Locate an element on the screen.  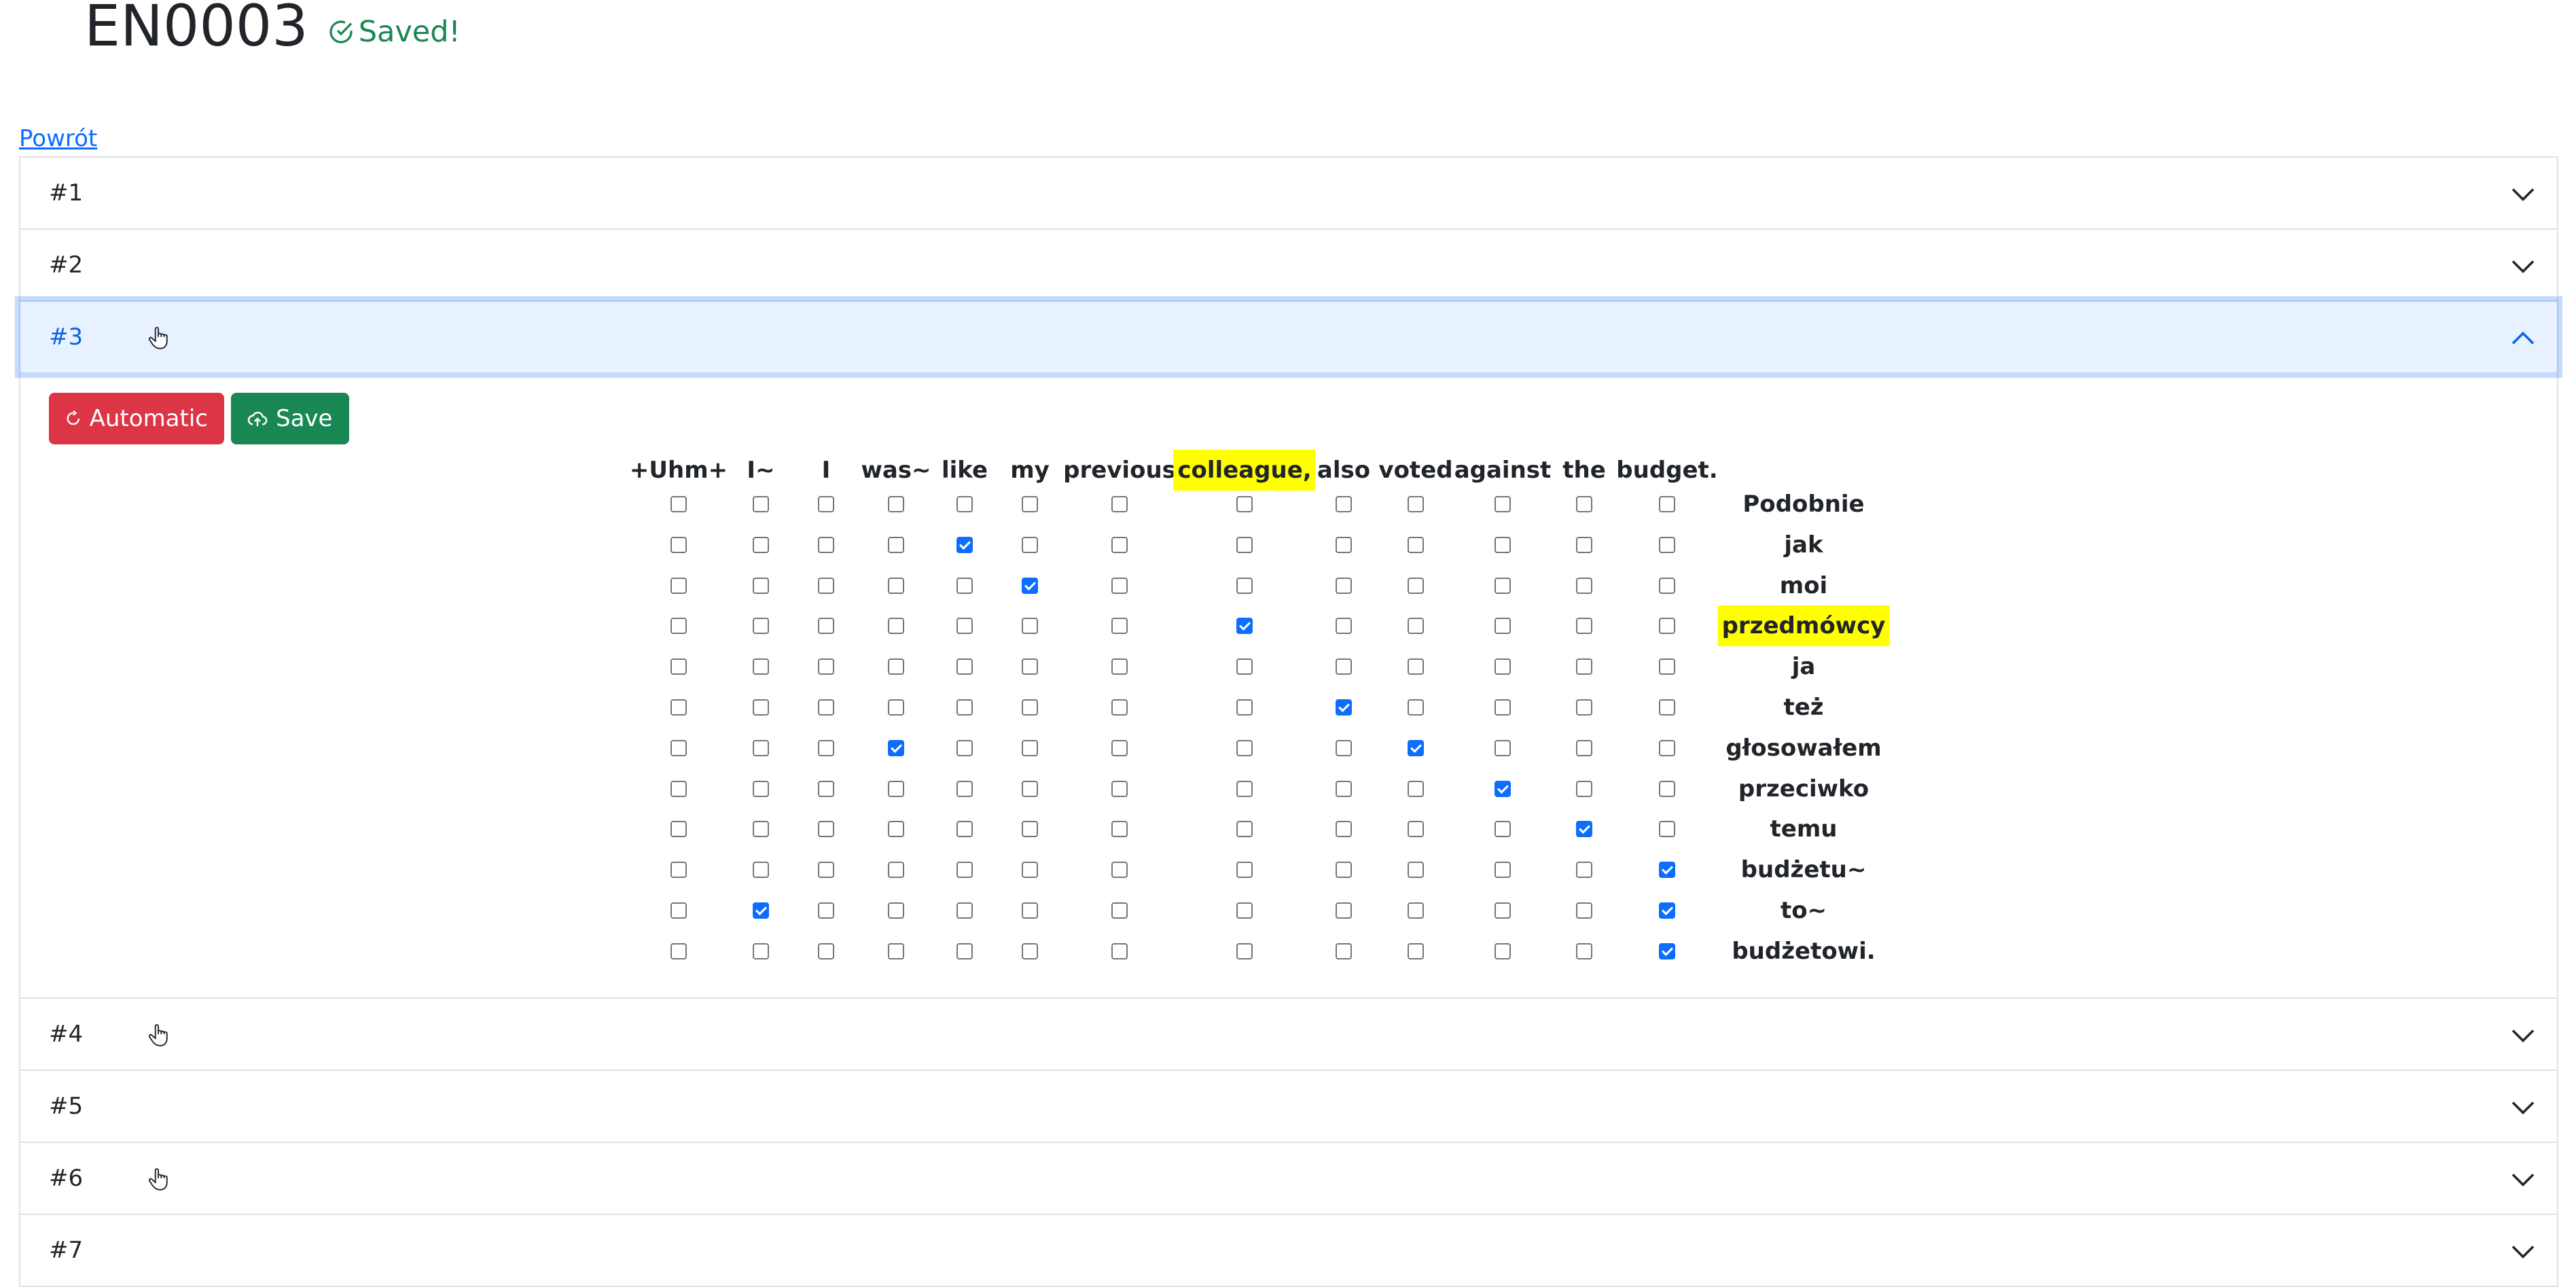
save-button: Save is located at coordinates (290, 418).